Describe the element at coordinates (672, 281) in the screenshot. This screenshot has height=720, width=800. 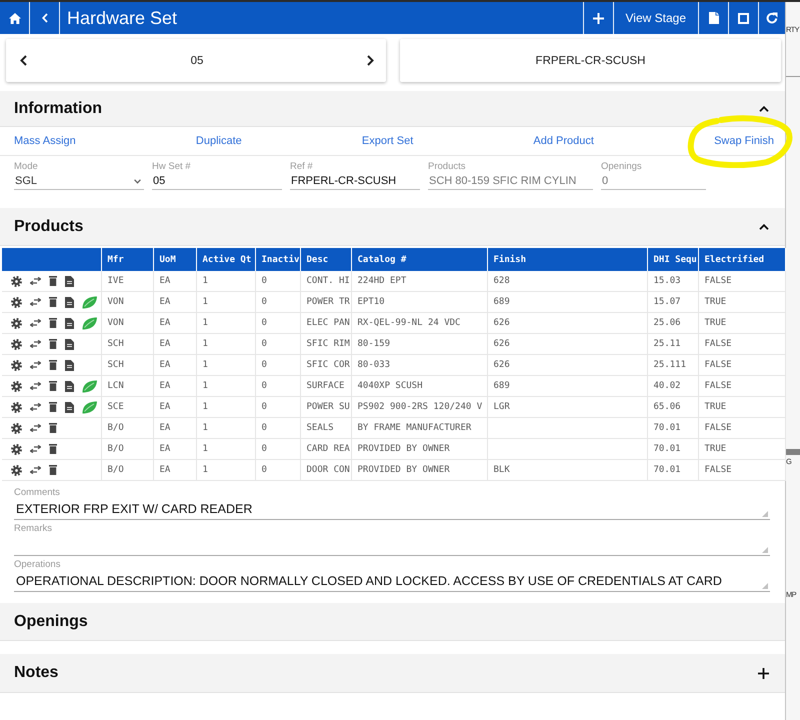
I see `table-cell: 15.03` at that location.